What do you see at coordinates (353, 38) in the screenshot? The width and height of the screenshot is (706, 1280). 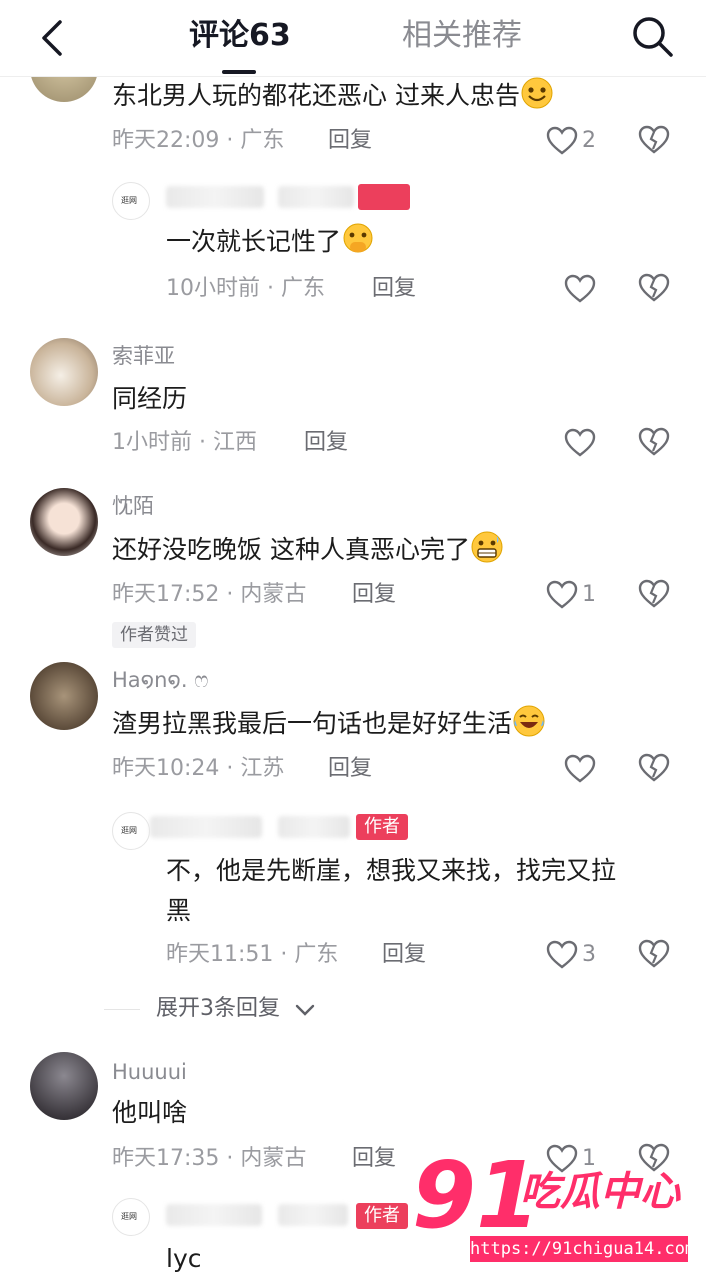 I see `comments-header: 评论63 相关推荐` at bounding box center [353, 38].